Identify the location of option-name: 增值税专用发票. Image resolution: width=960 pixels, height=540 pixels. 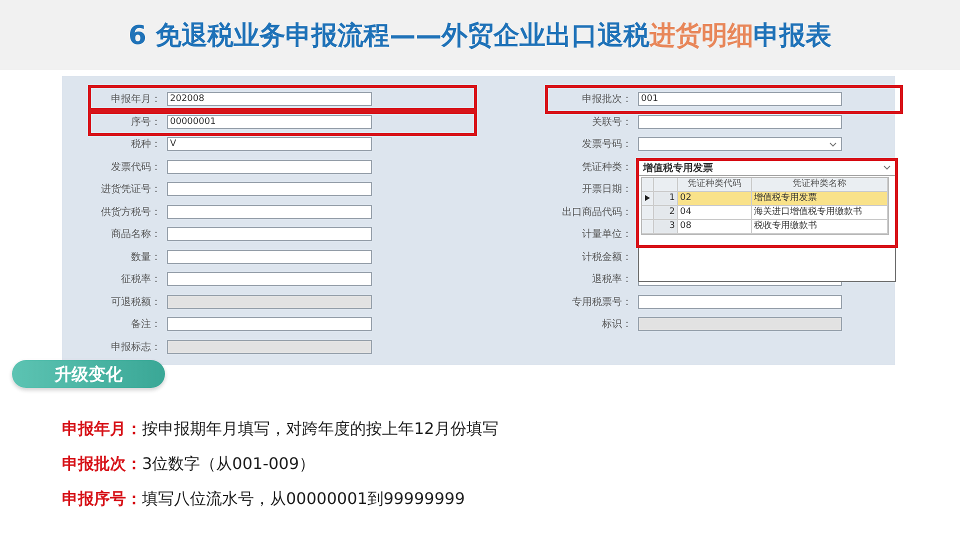
(820, 199).